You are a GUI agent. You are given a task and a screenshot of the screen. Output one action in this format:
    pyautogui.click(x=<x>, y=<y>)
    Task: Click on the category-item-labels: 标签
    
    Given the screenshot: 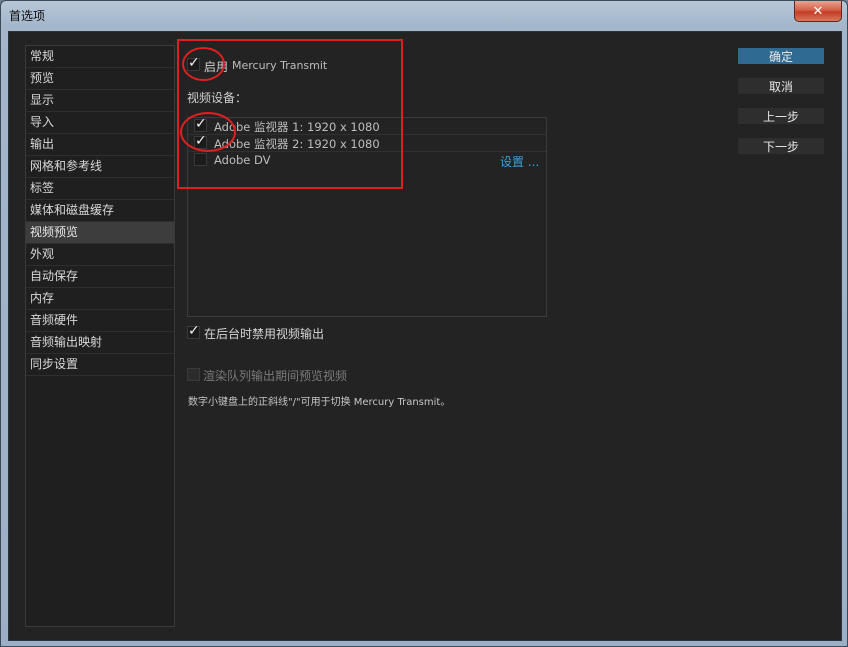 What is the action you would take?
    pyautogui.click(x=100, y=189)
    